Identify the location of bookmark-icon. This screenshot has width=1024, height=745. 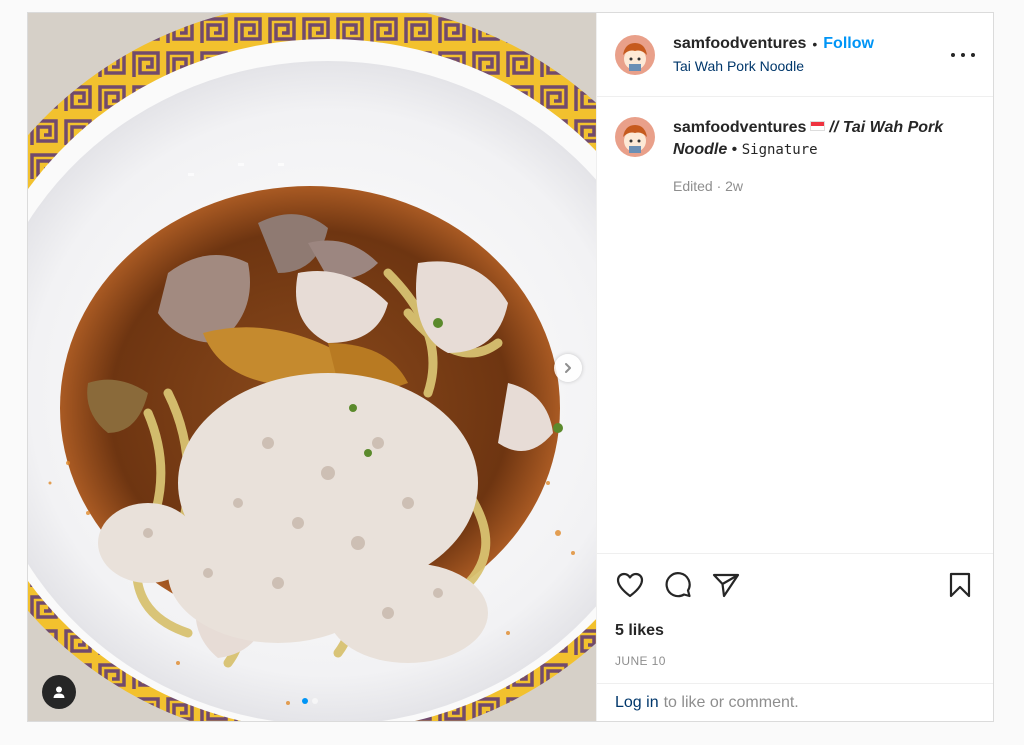
(960, 585).